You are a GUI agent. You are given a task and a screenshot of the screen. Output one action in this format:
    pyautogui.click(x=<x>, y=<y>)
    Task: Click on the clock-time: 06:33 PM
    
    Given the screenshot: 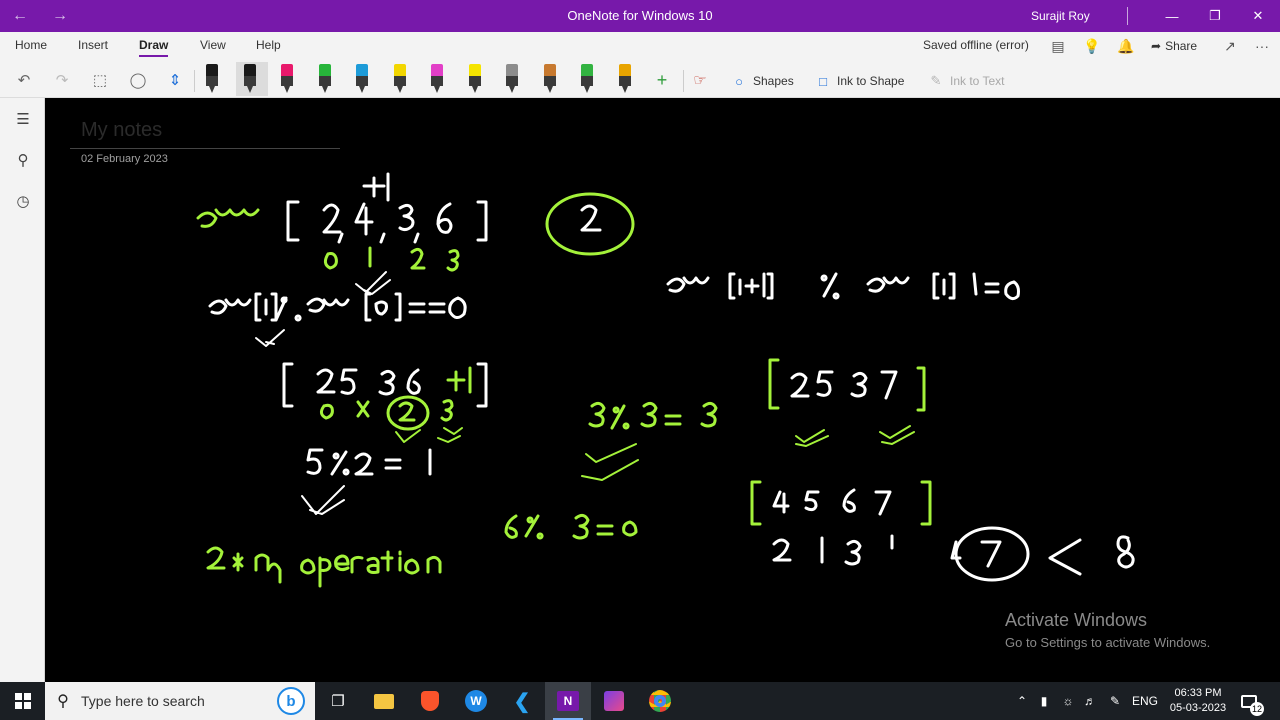 What is the action you would take?
    pyautogui.click(x=1198, y=693)
    